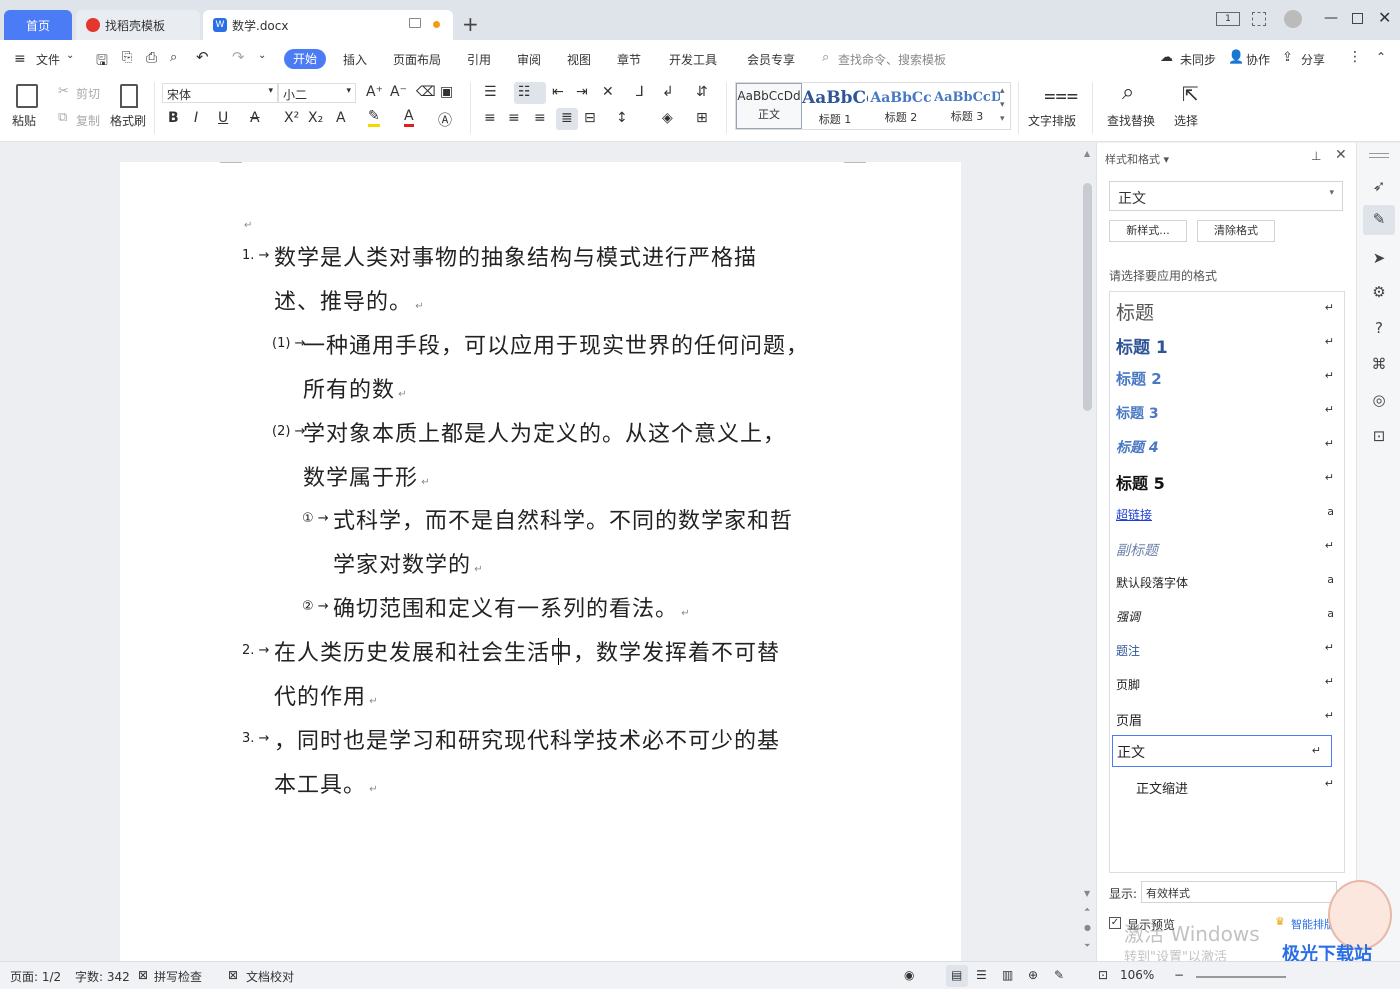 The width and height of the screenshot is (1400, 989). Describe the element at coordinates (223, 118) in the screenshot. I see `underline-icon: U` at that location.